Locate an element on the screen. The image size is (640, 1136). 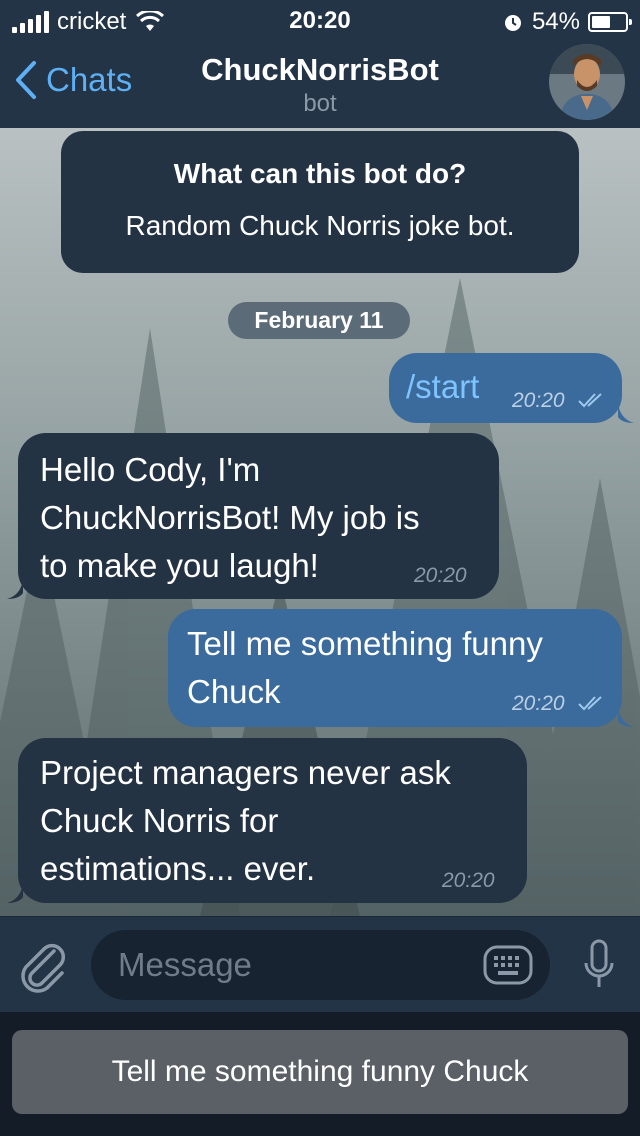
chat-title: ChuckNorrisBot is located at coordinates (320, 70).